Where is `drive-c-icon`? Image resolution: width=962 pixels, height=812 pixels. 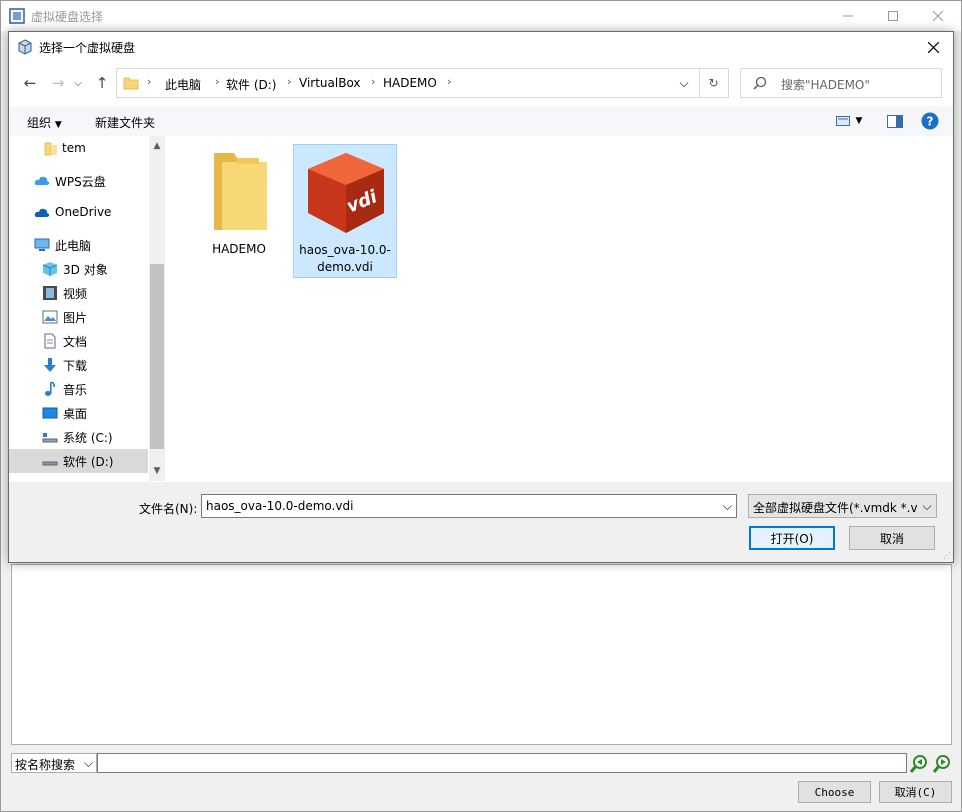
drive-c-icon is located at coordinates (50, 438).